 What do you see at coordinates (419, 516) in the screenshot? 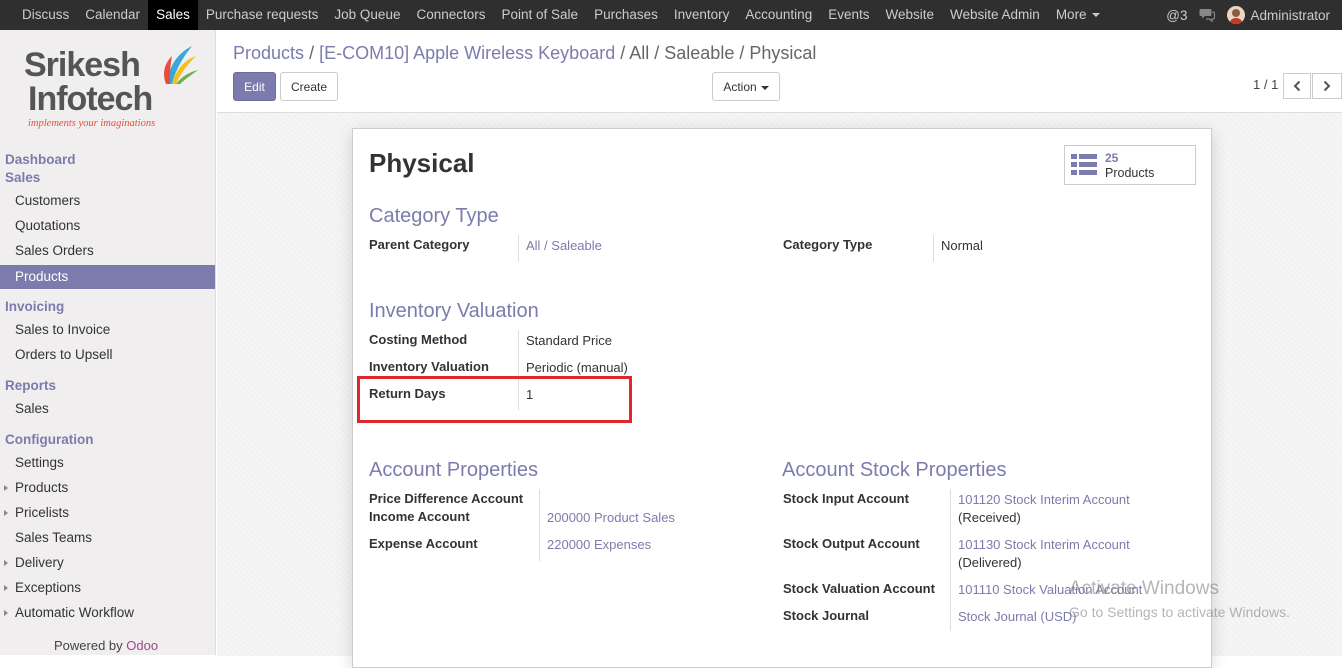
I see `income-account-label: Income Account` at bounding box center [419, 516].